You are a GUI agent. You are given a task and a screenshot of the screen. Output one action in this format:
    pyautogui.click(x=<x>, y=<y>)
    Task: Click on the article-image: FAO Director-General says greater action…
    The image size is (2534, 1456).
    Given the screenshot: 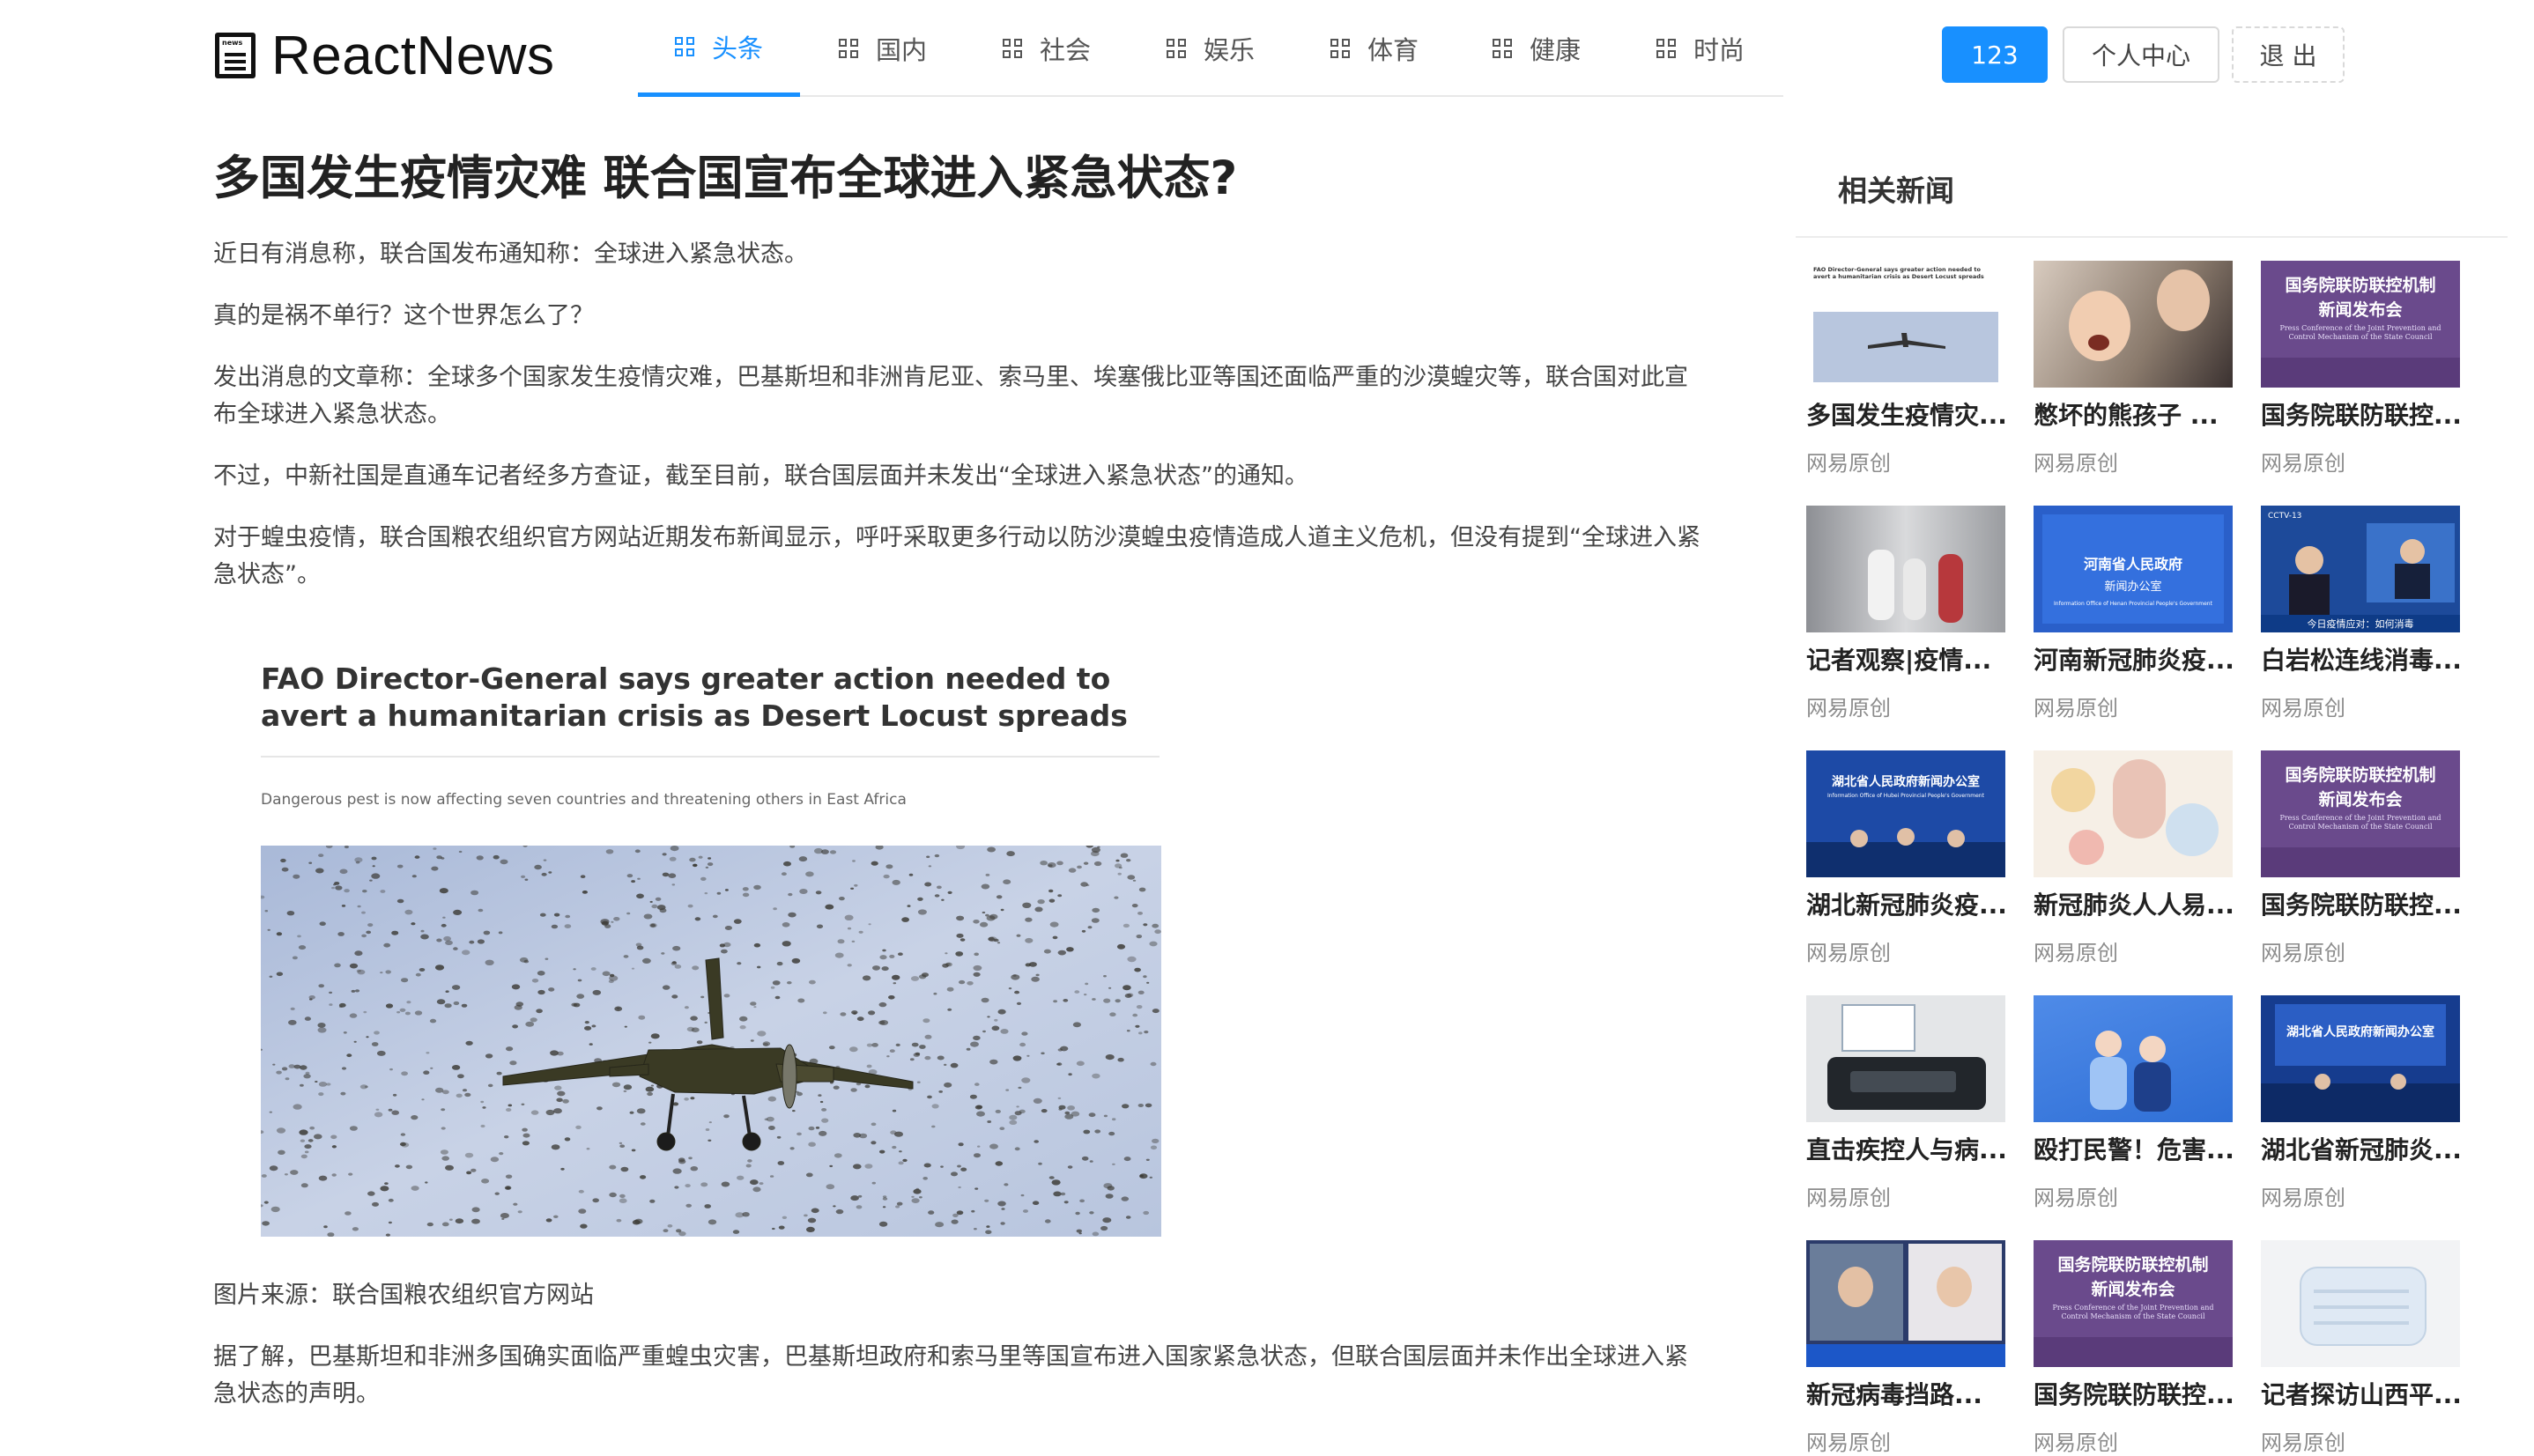 What is the action you would take?
    pyautogui.click(x=711, y=951)
    